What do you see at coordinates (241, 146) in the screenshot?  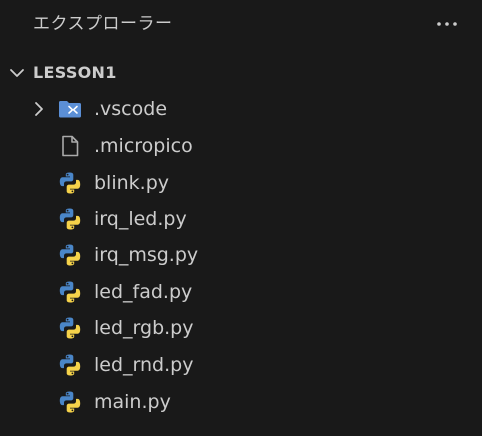 I see `tree-item-micropico: .micropico` at bounding box center [241, 146].